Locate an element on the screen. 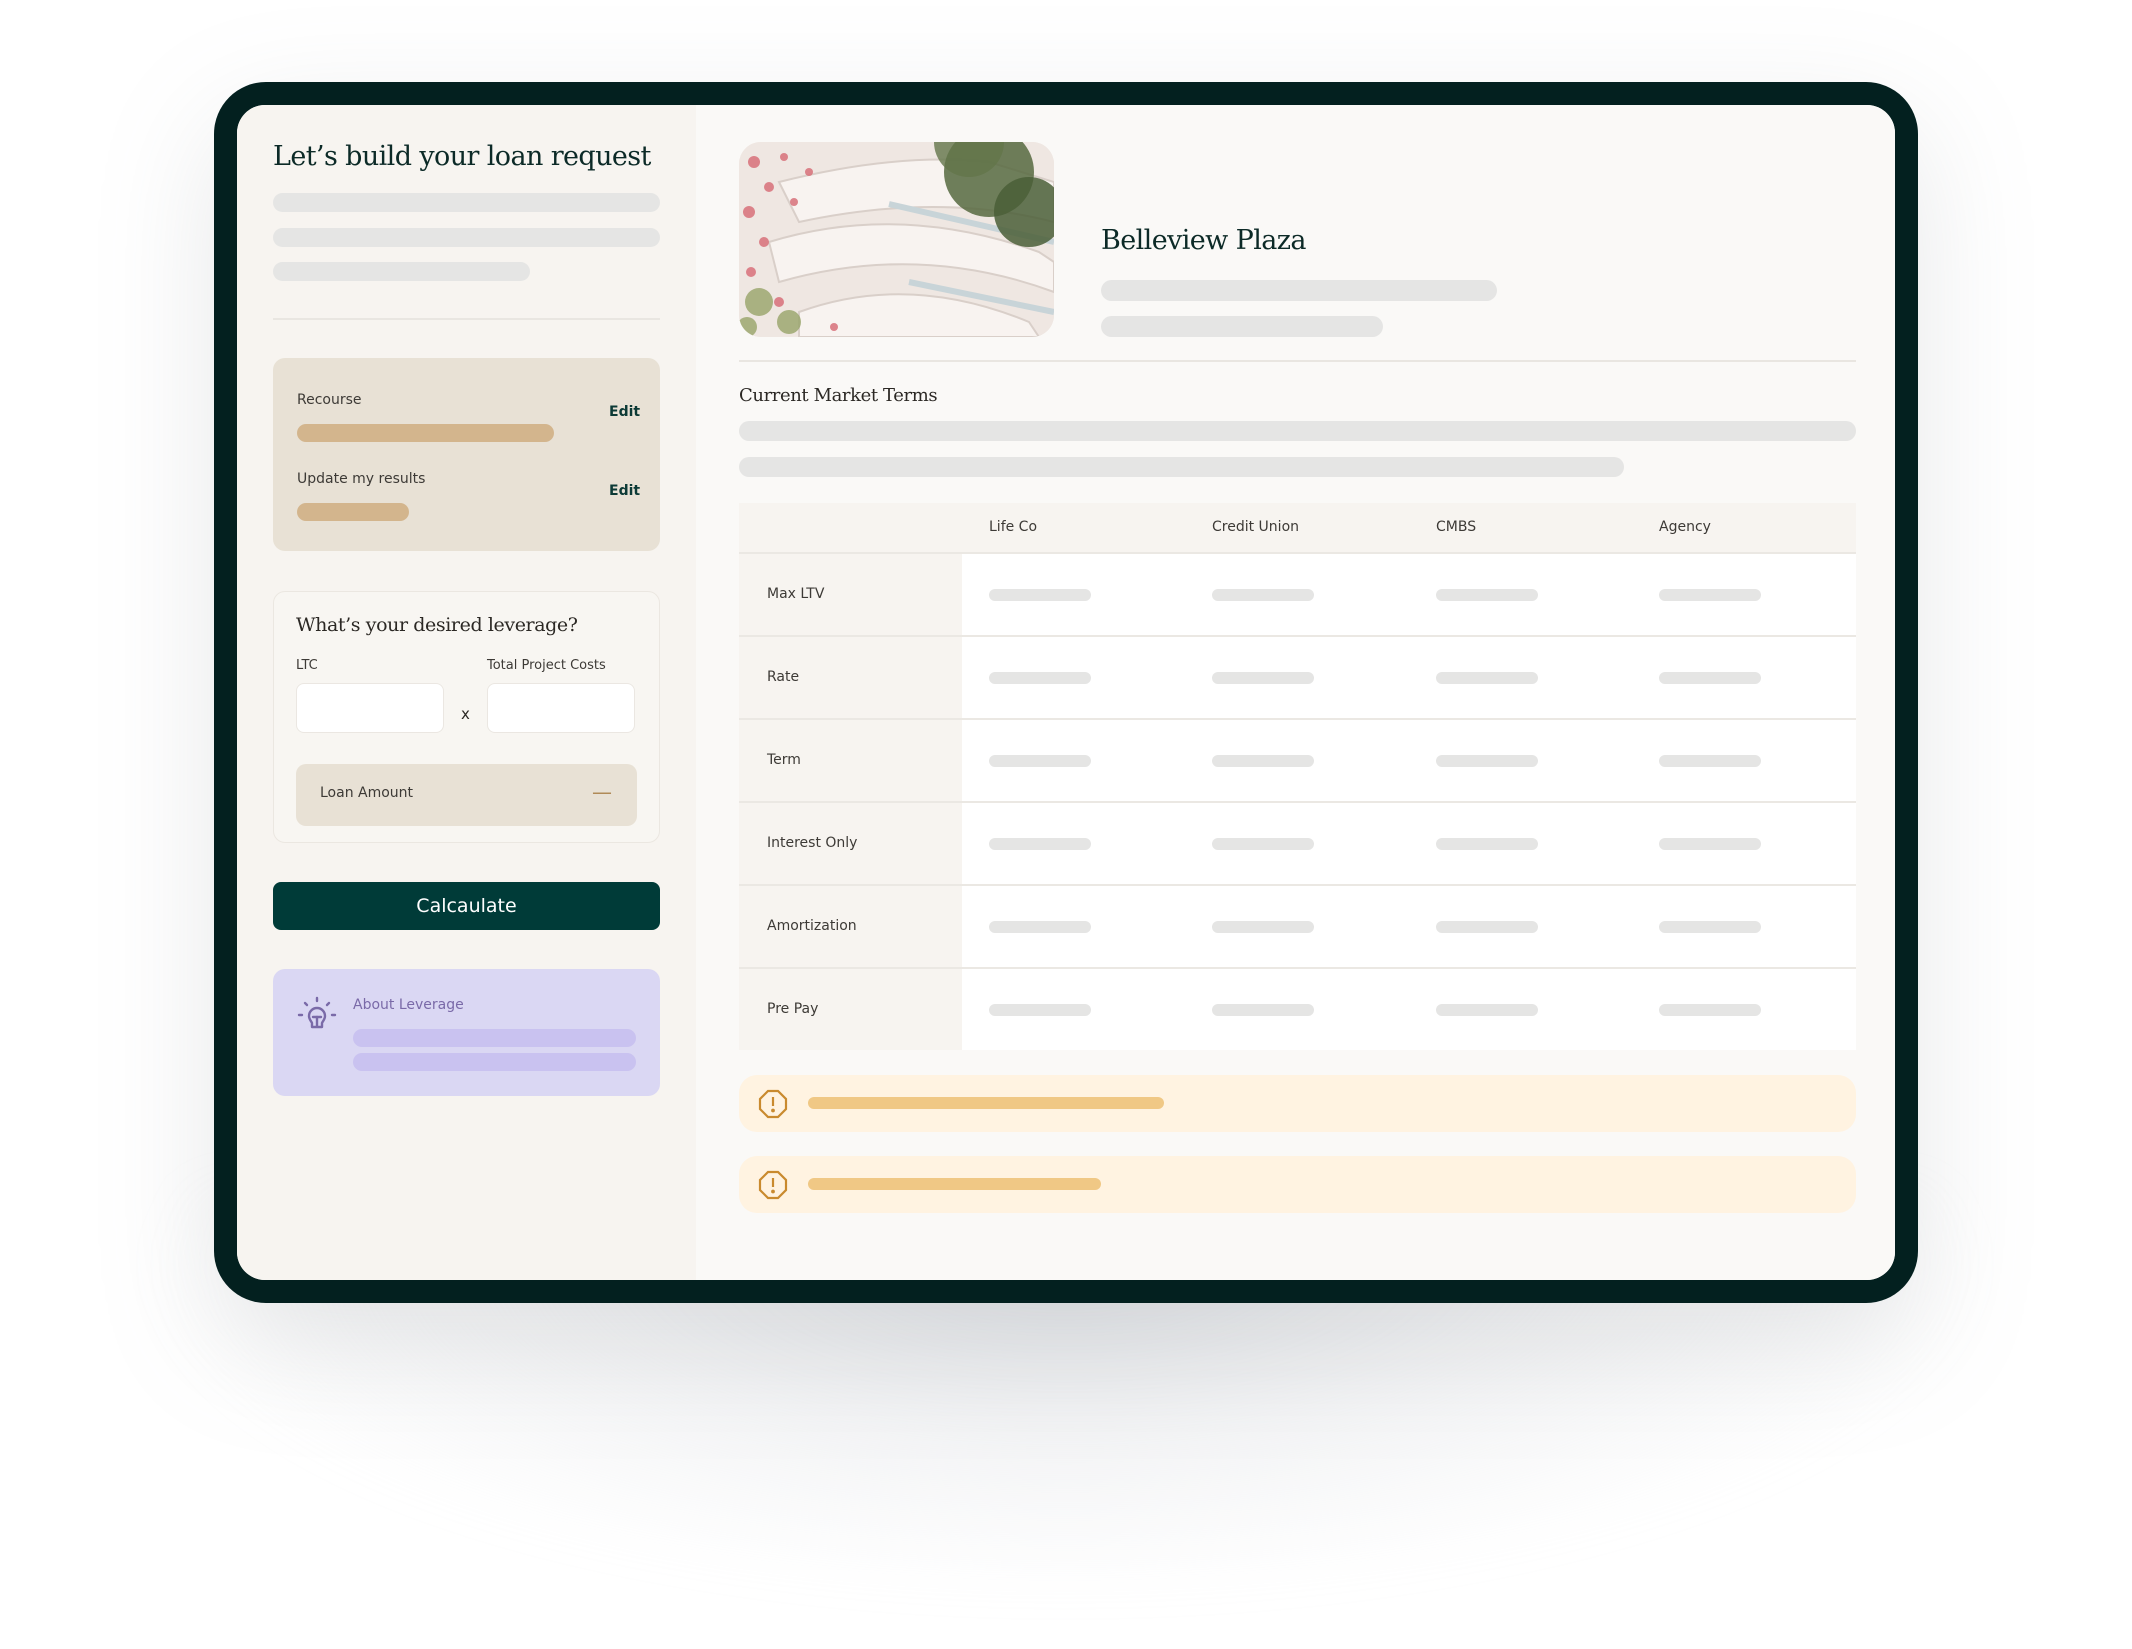 The image size is (2132, 1649). about-leverage-title: About Leverage is located at coordinates (408, 1005).